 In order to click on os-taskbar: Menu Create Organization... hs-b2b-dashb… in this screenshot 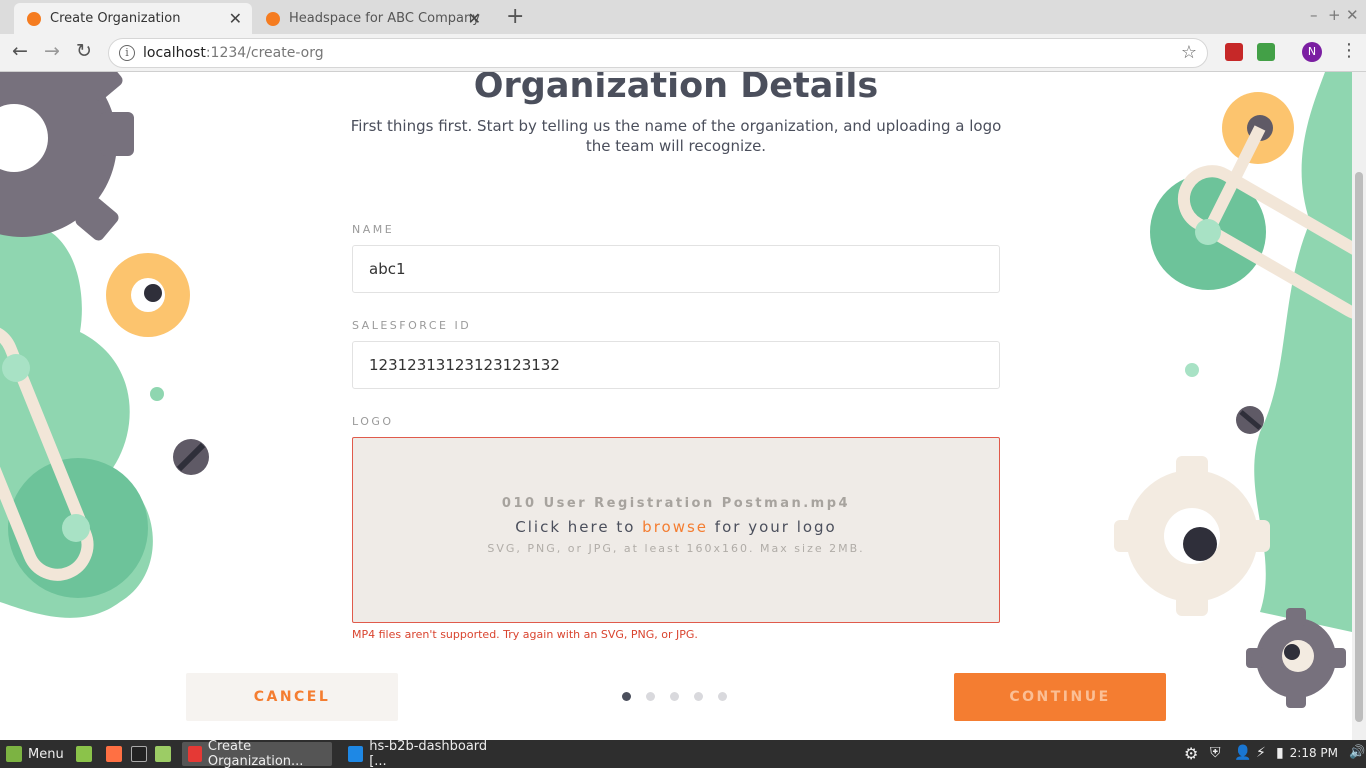, I will do `click(683, 754)`.